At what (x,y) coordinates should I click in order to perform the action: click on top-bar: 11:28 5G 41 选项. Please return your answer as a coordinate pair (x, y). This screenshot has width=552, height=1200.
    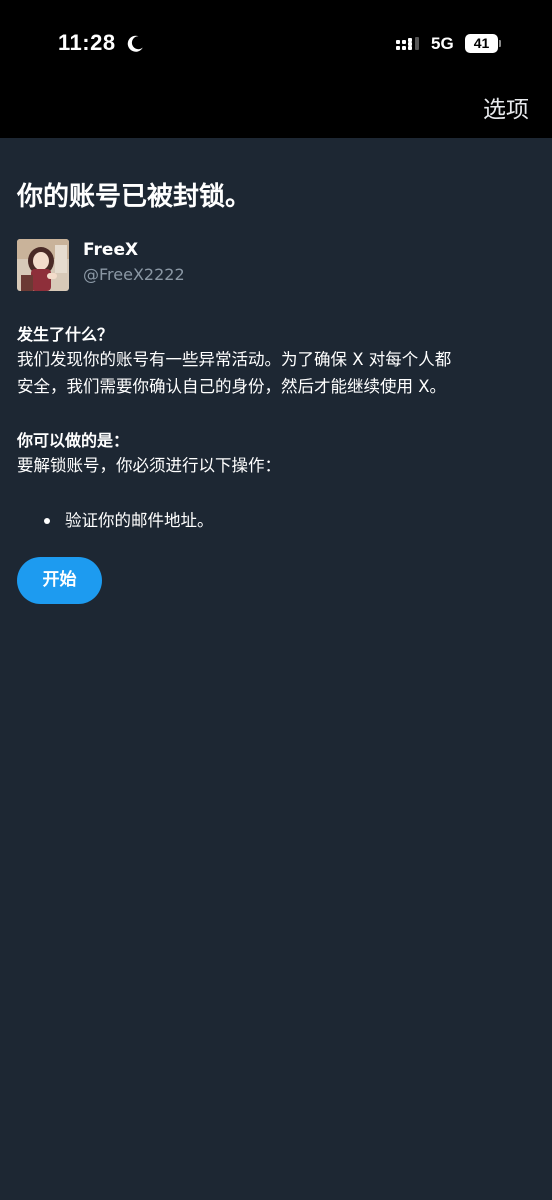
    Looking at the image, I should click on (276, 69).